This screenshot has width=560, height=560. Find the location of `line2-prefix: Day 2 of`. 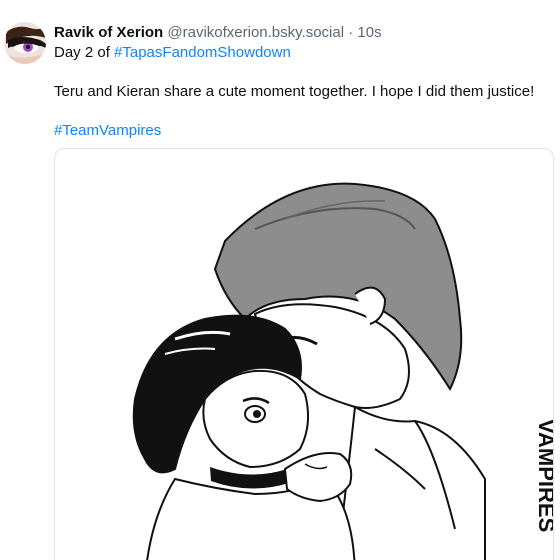

line2-prefix: Day 2 of is located at coordinates (84, 52).